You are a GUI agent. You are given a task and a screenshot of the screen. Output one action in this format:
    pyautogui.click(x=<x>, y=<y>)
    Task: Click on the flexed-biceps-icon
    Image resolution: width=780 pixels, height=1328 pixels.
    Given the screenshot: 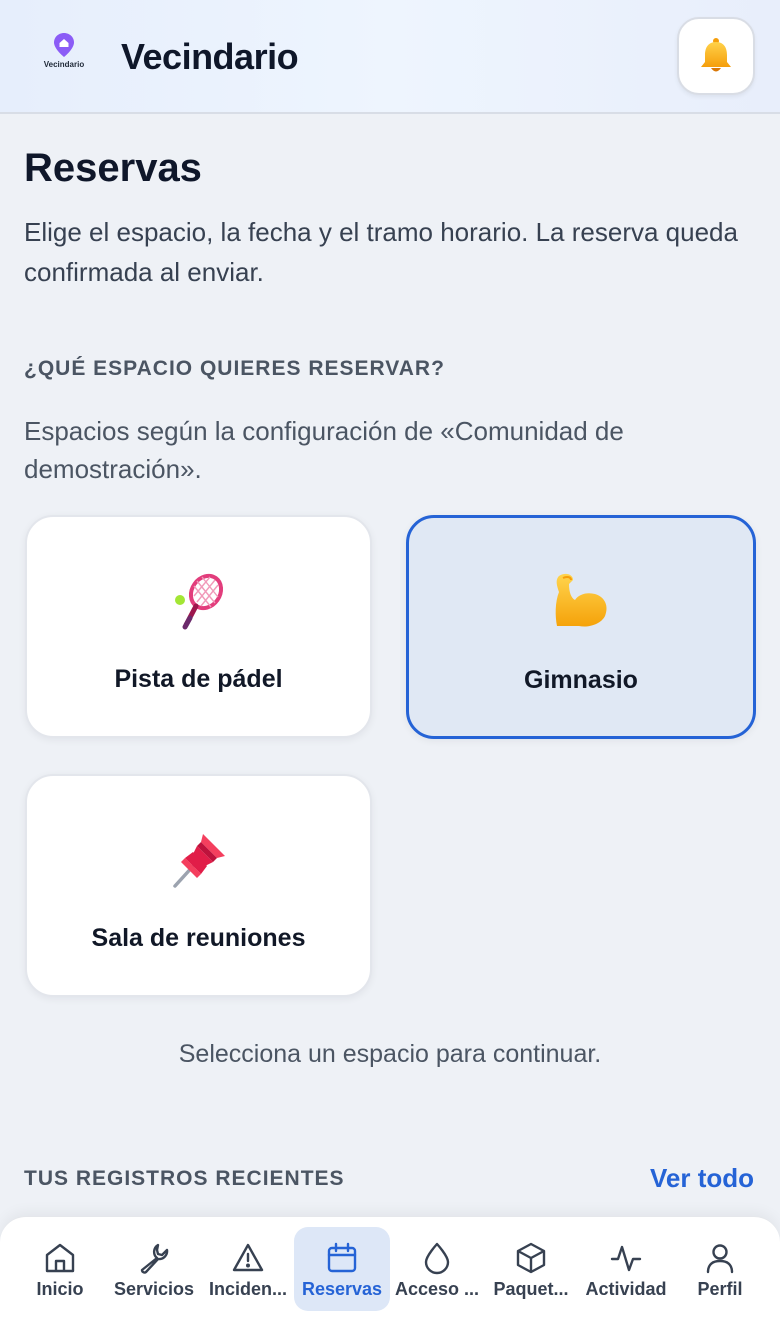 What is the action you would take?
    pyautogui.click(x=581, y=600)
    